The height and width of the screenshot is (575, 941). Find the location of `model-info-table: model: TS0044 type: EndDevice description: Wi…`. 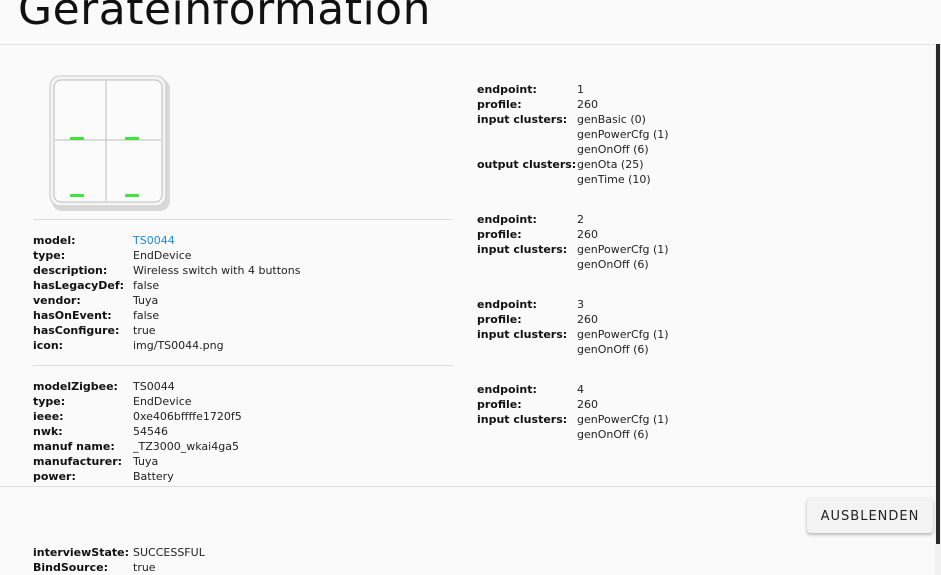

model-info-table: model: TS0044 type: EndDevice description: Wi… is located at coordinates (166, 293).